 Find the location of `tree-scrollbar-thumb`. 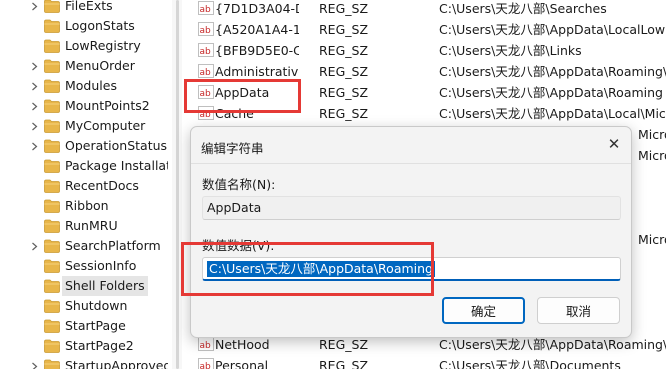

tree-scrollbar-thumb is located at coordinates (177, 184).